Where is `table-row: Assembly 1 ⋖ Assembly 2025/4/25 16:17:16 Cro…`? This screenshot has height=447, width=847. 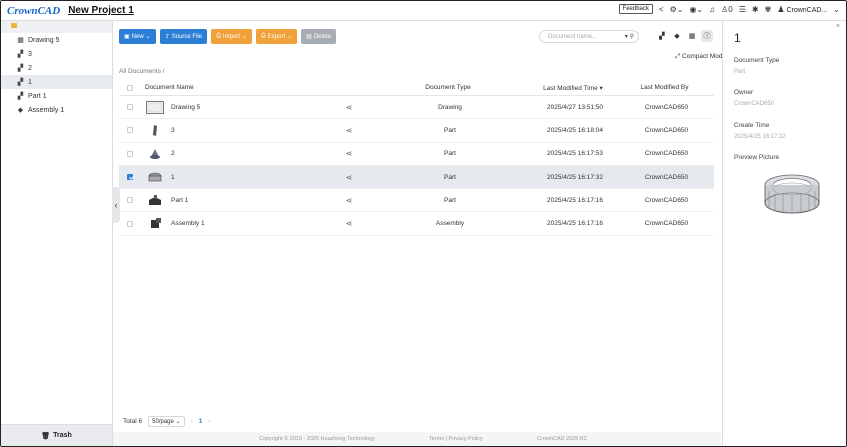 table-row: Assembly 1 ⋖ Assembly 2025/4/25 16:17:16 Cro… is located at coordinates (416, 224).